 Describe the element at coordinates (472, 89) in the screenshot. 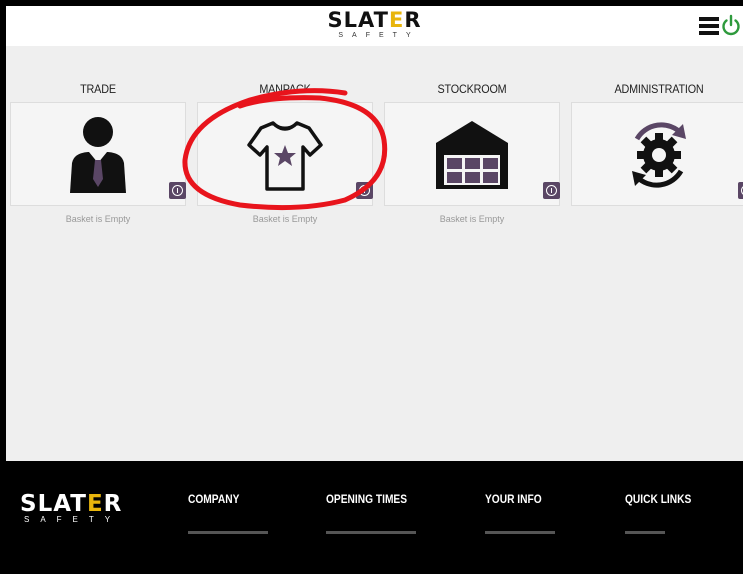

I see `category-title: STOCKROOM` at that location.